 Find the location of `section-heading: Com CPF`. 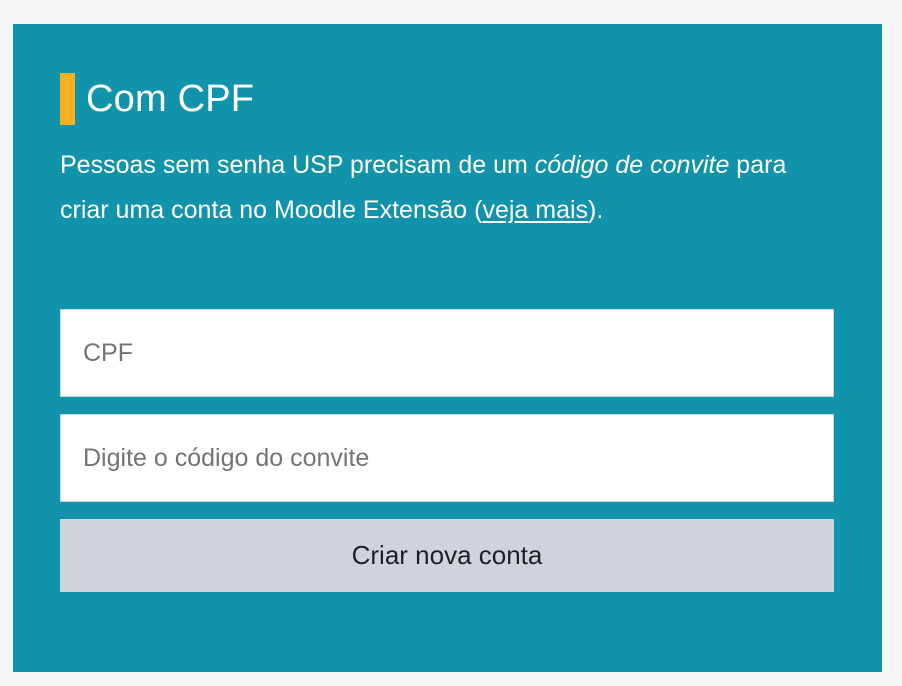

section-heading: Com CPF is located at coordinates (157, 99).